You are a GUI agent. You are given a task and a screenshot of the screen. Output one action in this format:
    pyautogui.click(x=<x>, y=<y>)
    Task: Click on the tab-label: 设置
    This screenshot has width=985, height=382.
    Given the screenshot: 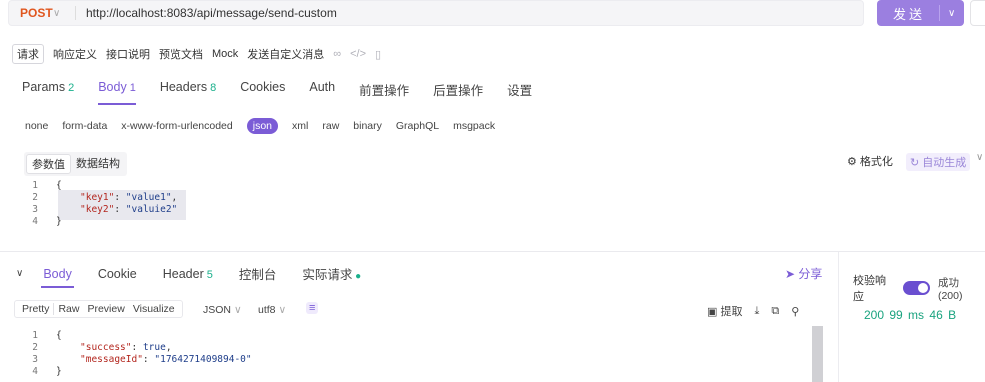 What is the action you would take?
    pyautogui.click(x=520, y=91)
    